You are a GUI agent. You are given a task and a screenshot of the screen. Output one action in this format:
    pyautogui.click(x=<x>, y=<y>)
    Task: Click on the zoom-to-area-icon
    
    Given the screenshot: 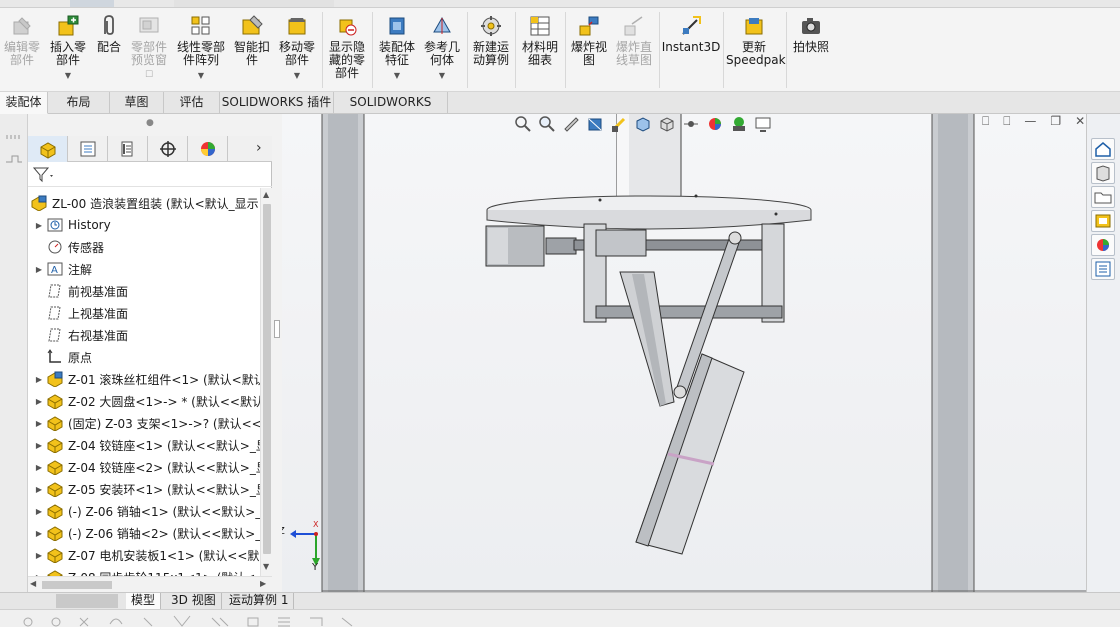 What is the action you would take?
    pyautogui.click(x=547, y=124)
    